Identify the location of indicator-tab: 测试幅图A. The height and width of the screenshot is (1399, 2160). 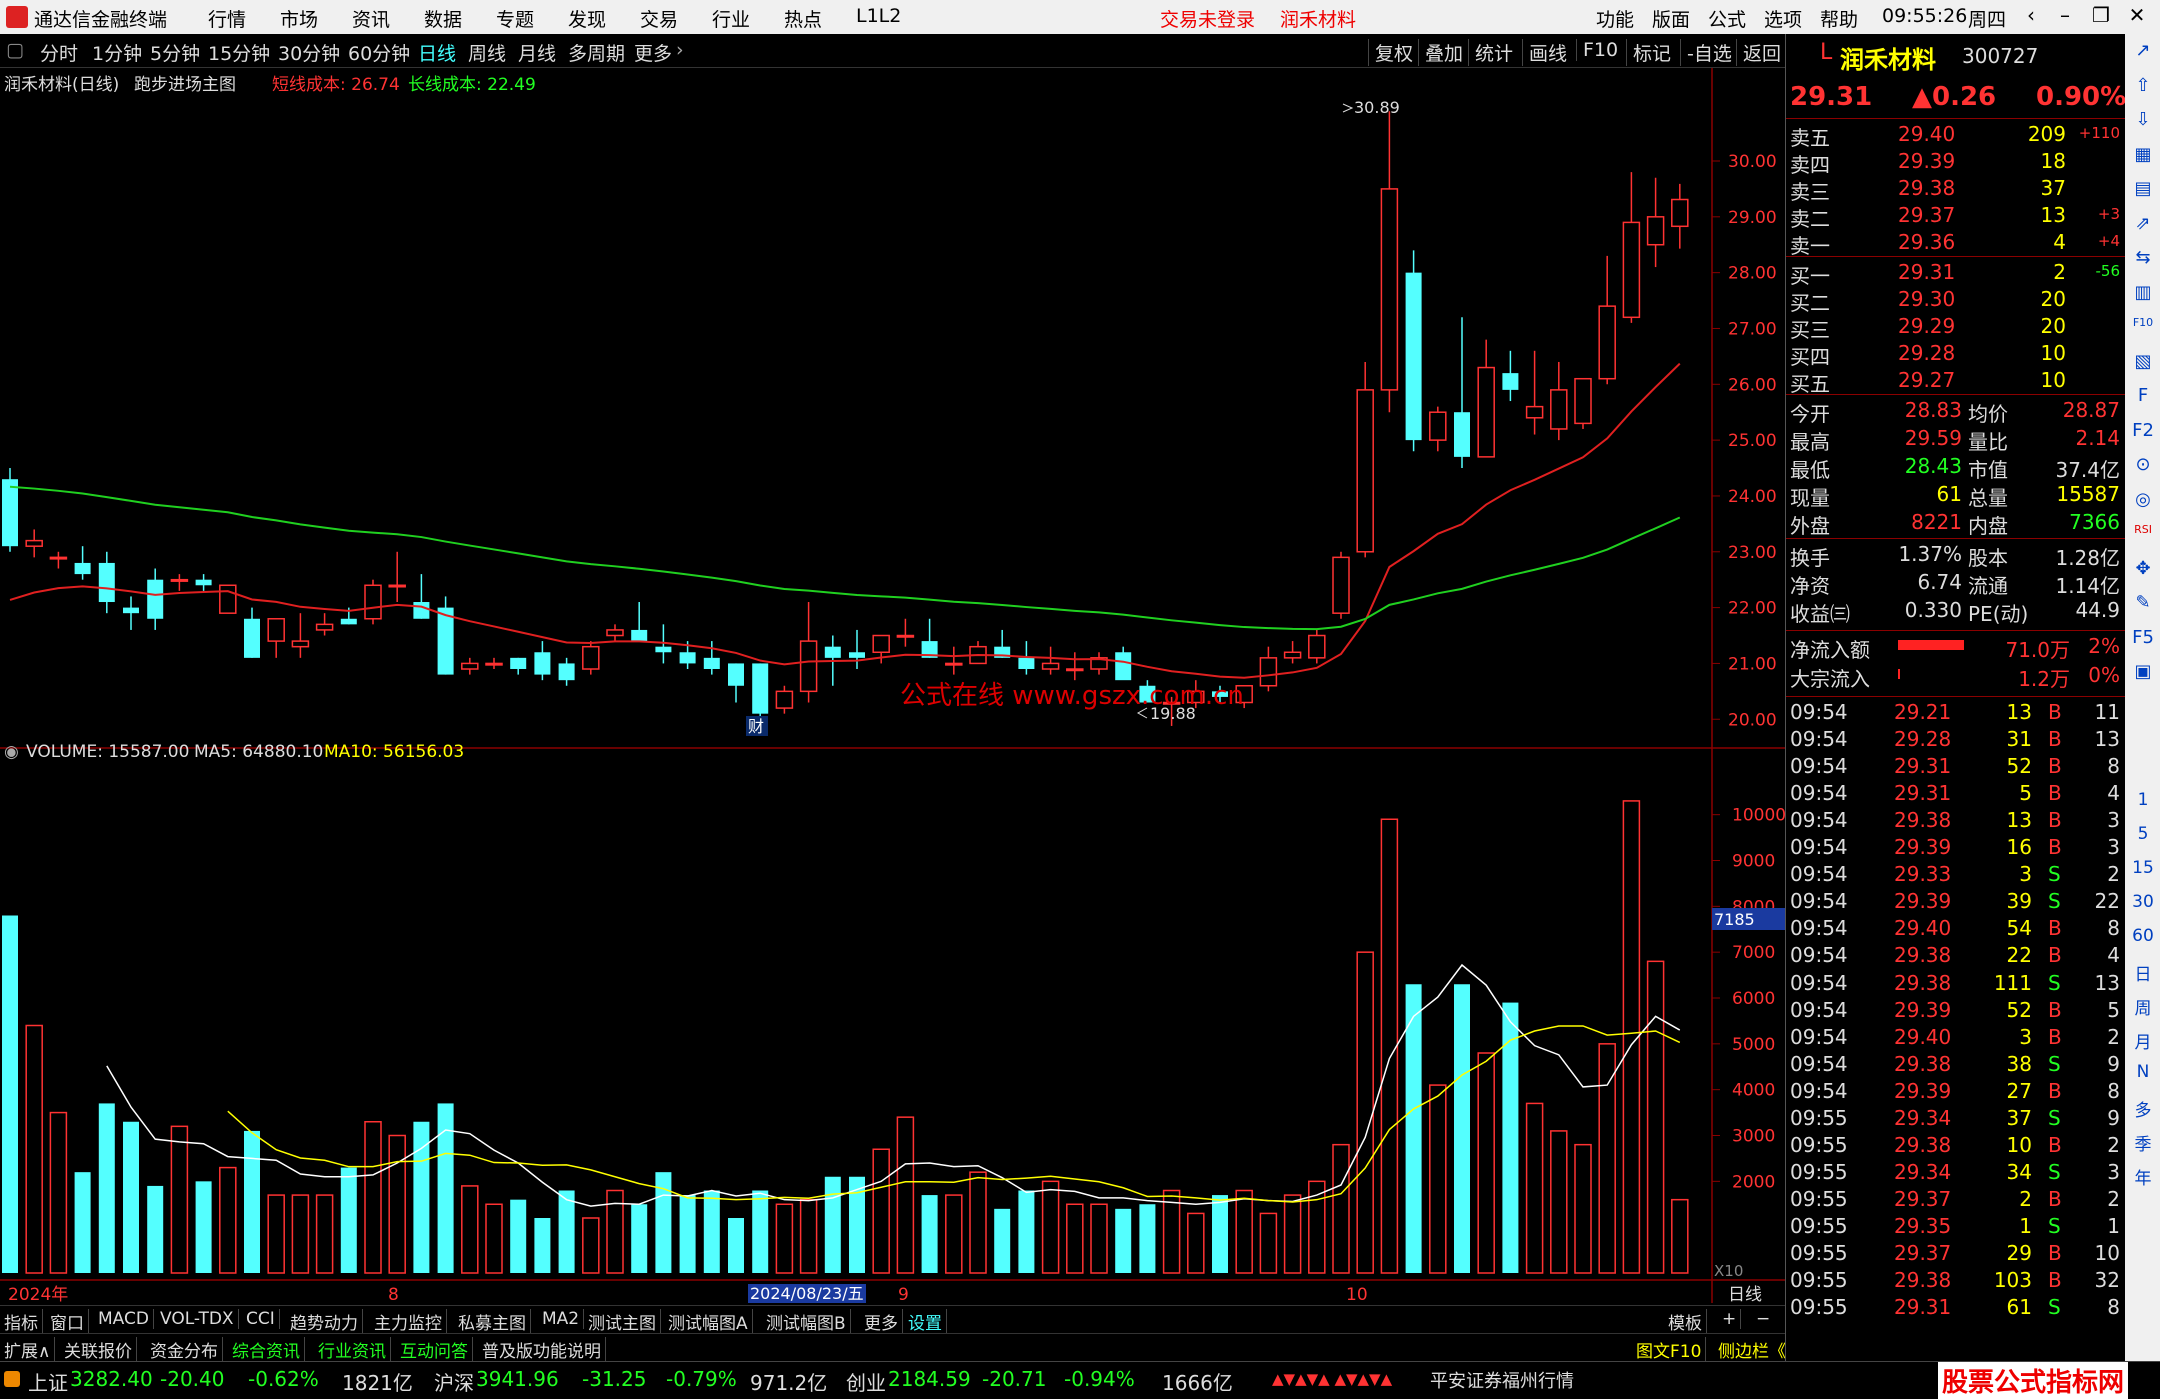
(710, 1321).